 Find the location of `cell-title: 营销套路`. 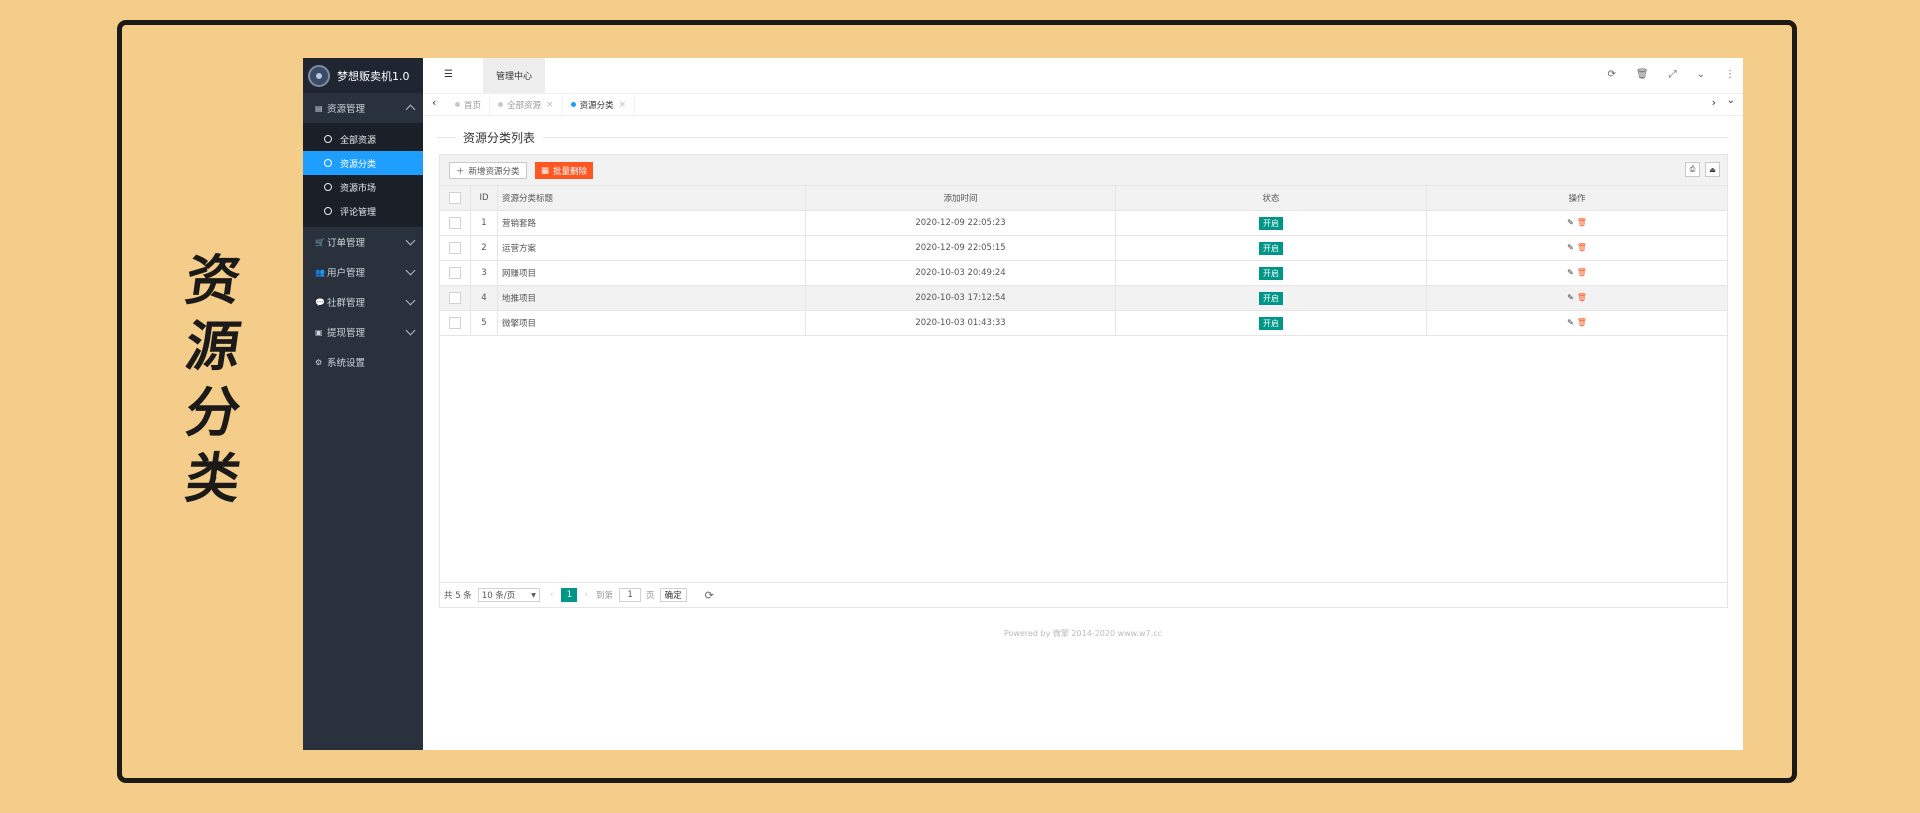

cell-title: 营销套路 is located at coordinates (651, 223).